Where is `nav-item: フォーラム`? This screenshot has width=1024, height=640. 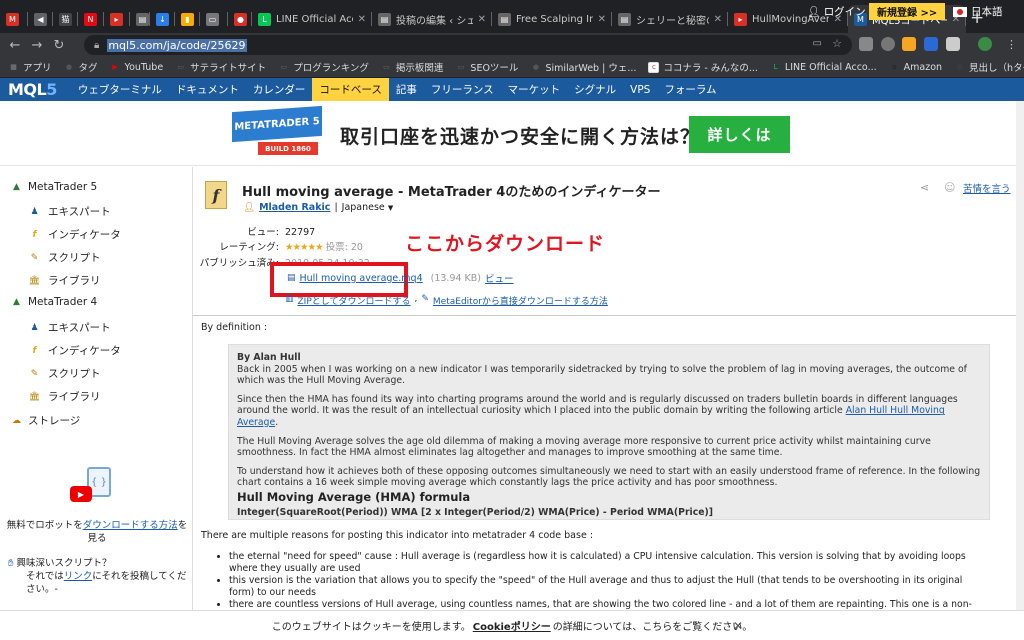
nav-item: フォーラム is located at coordinates (690, 89).